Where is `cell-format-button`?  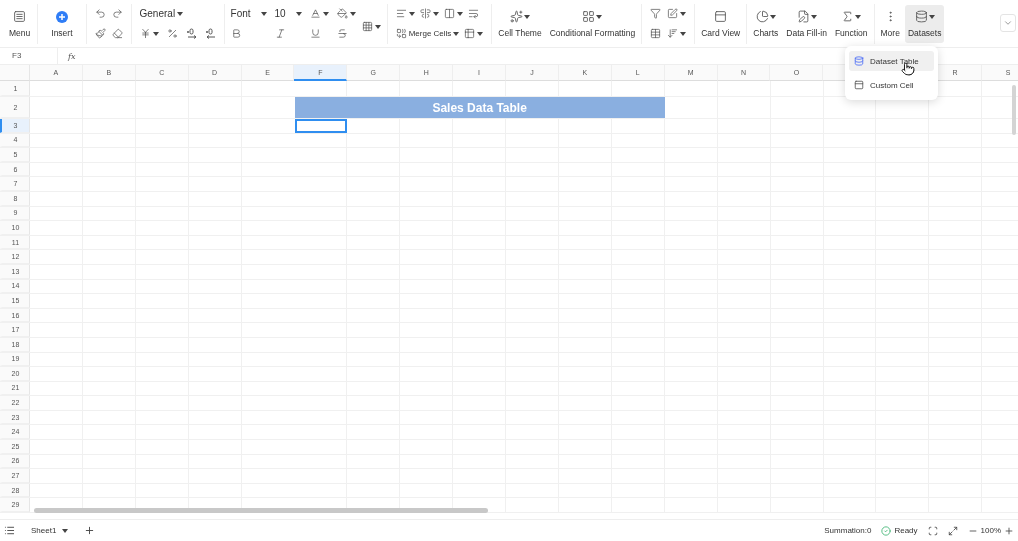 cell-format-button is located at coordinates (474, 33).